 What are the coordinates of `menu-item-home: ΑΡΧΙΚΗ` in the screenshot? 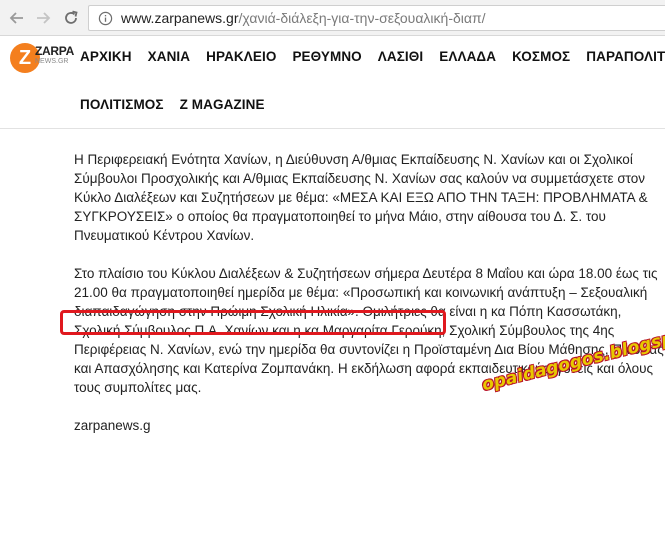 It's located at (106, 56).